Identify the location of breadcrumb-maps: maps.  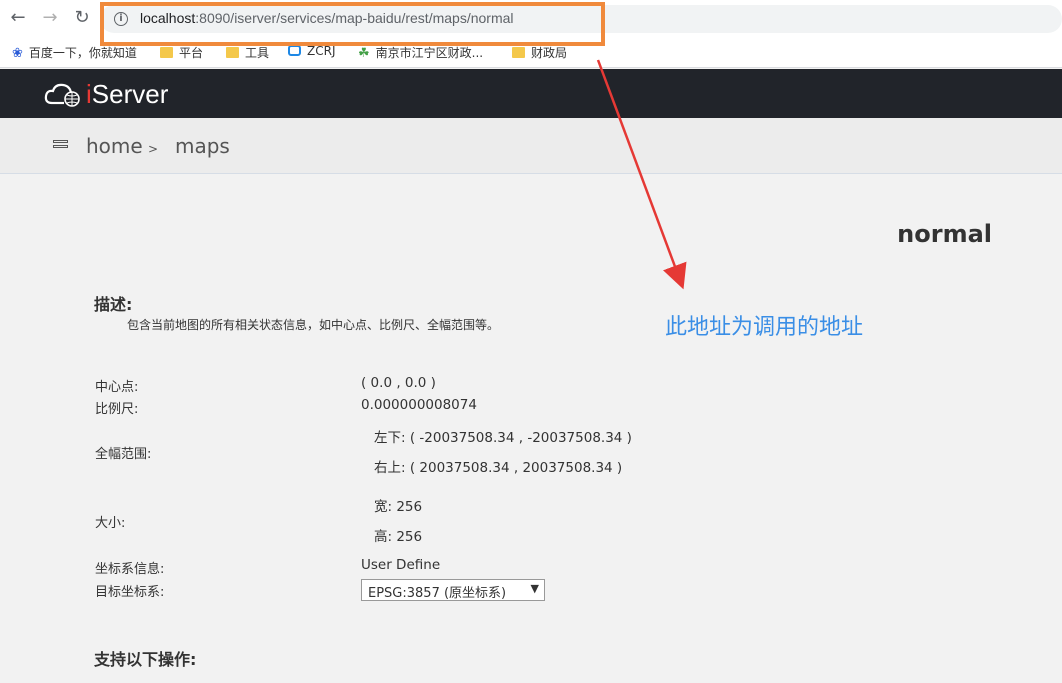
(202, 146).